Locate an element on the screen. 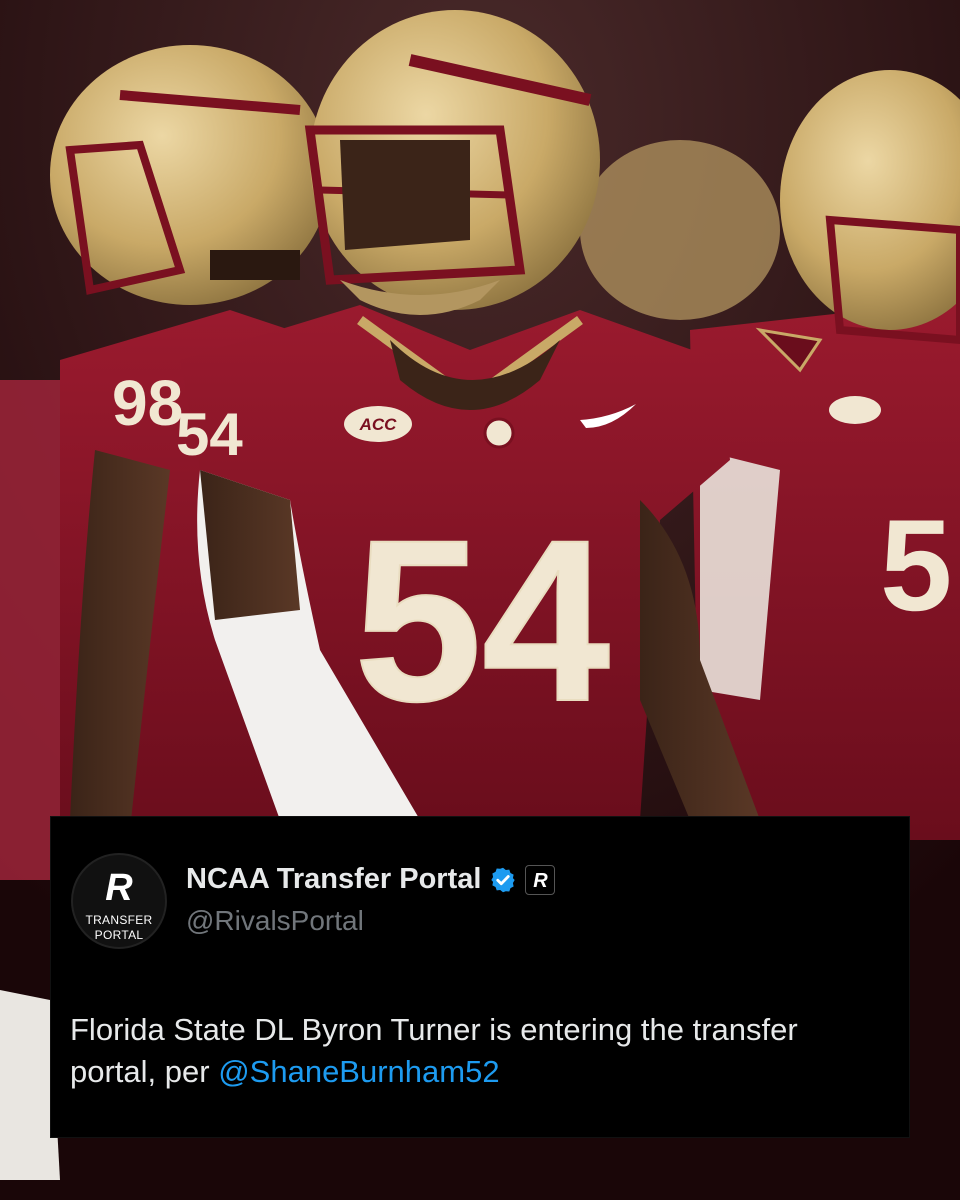 The height and width of the screenshot is (1200, 960). author-row: NCAA Transfer Portal R is located at coordinates (371, 879).